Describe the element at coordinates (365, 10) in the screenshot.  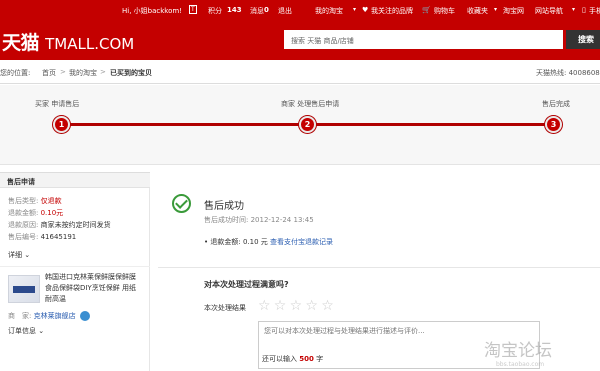
I see `heart-icon: ♥` at that location.